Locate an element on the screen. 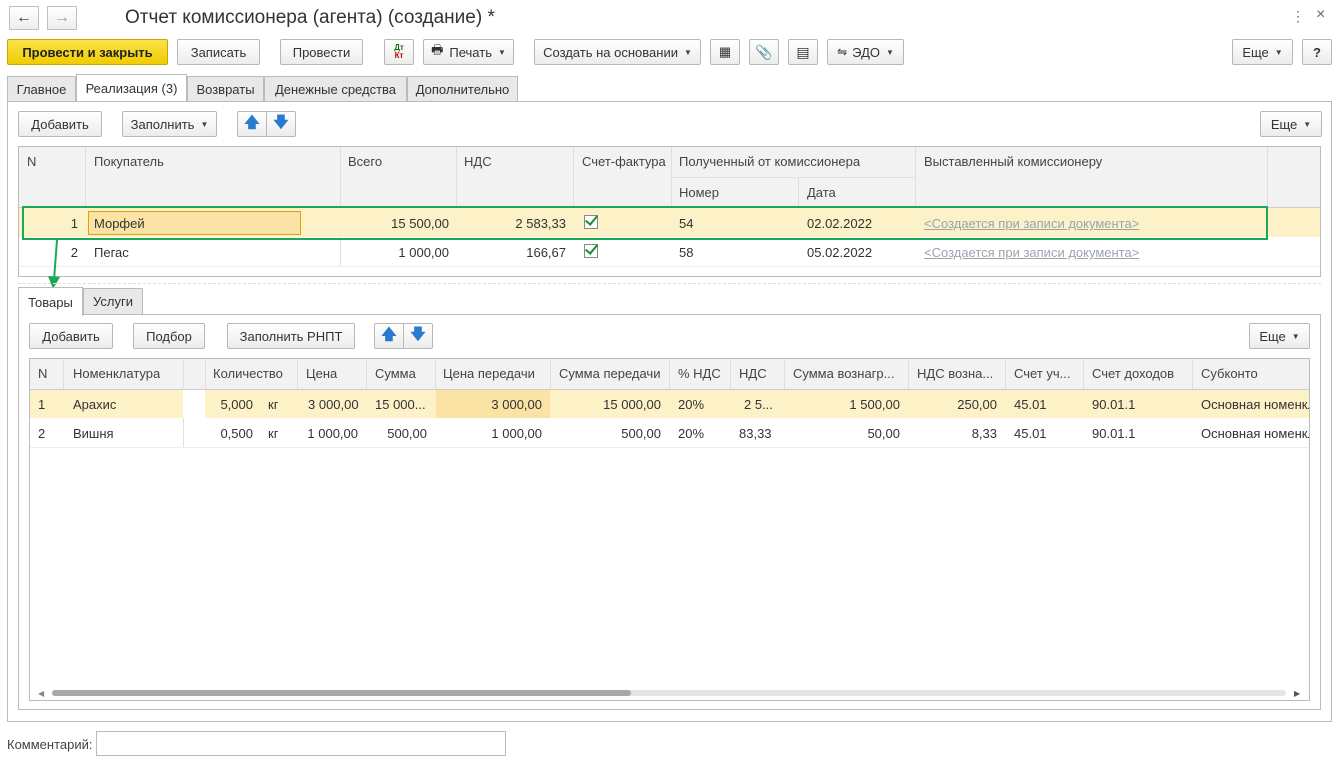 This screenshot has width=1340, height=761. tab-additional: Дополнительно is located at coordinates (462, 89).